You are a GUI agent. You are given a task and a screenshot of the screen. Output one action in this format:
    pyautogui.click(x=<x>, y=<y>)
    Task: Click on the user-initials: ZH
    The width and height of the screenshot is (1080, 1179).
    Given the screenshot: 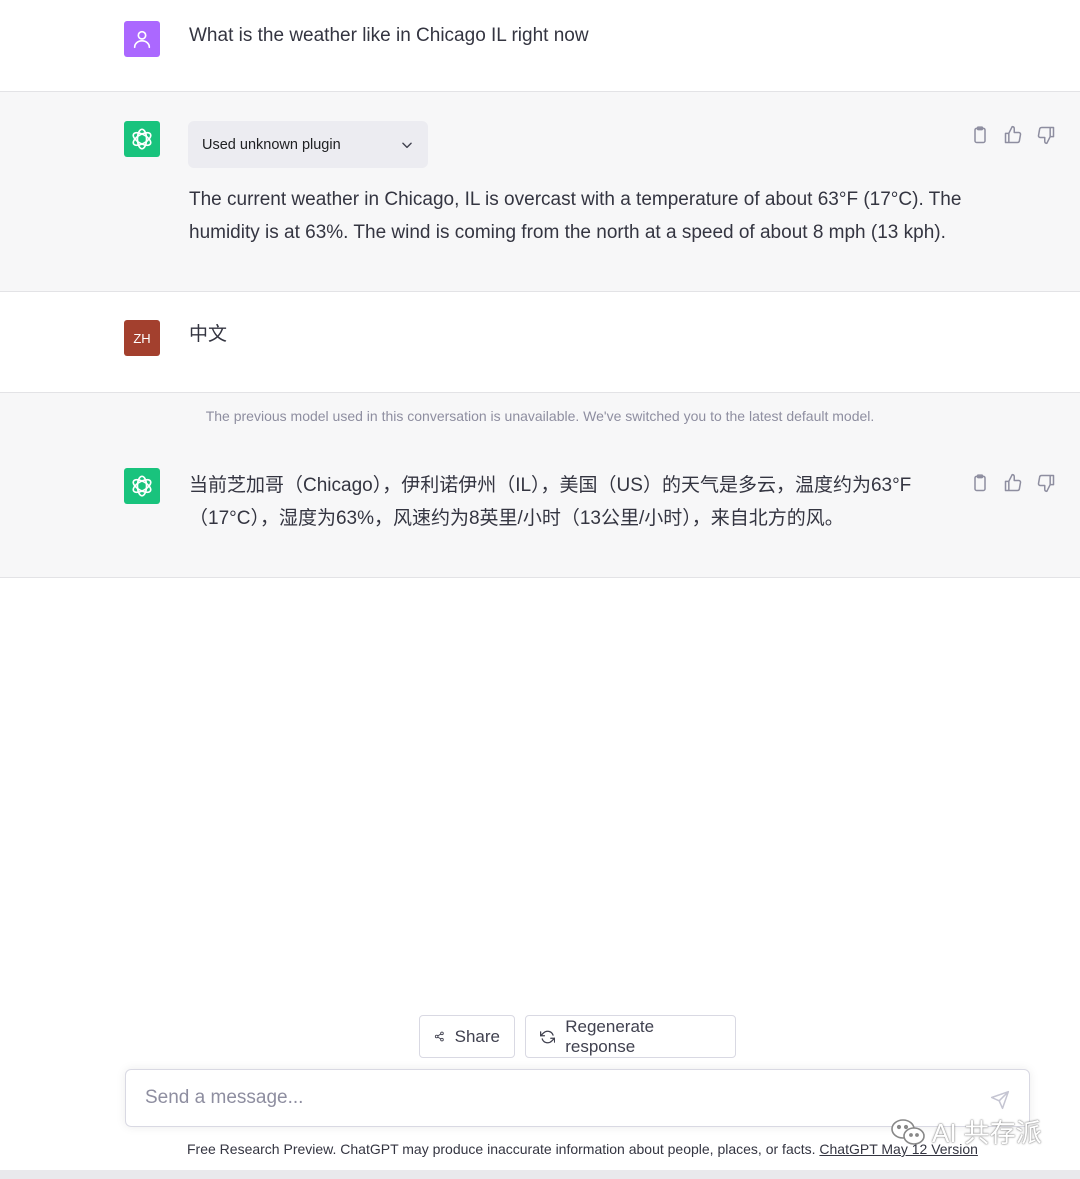 What is the action you would take?
    pyautogui.click(x=142, y=338)
    